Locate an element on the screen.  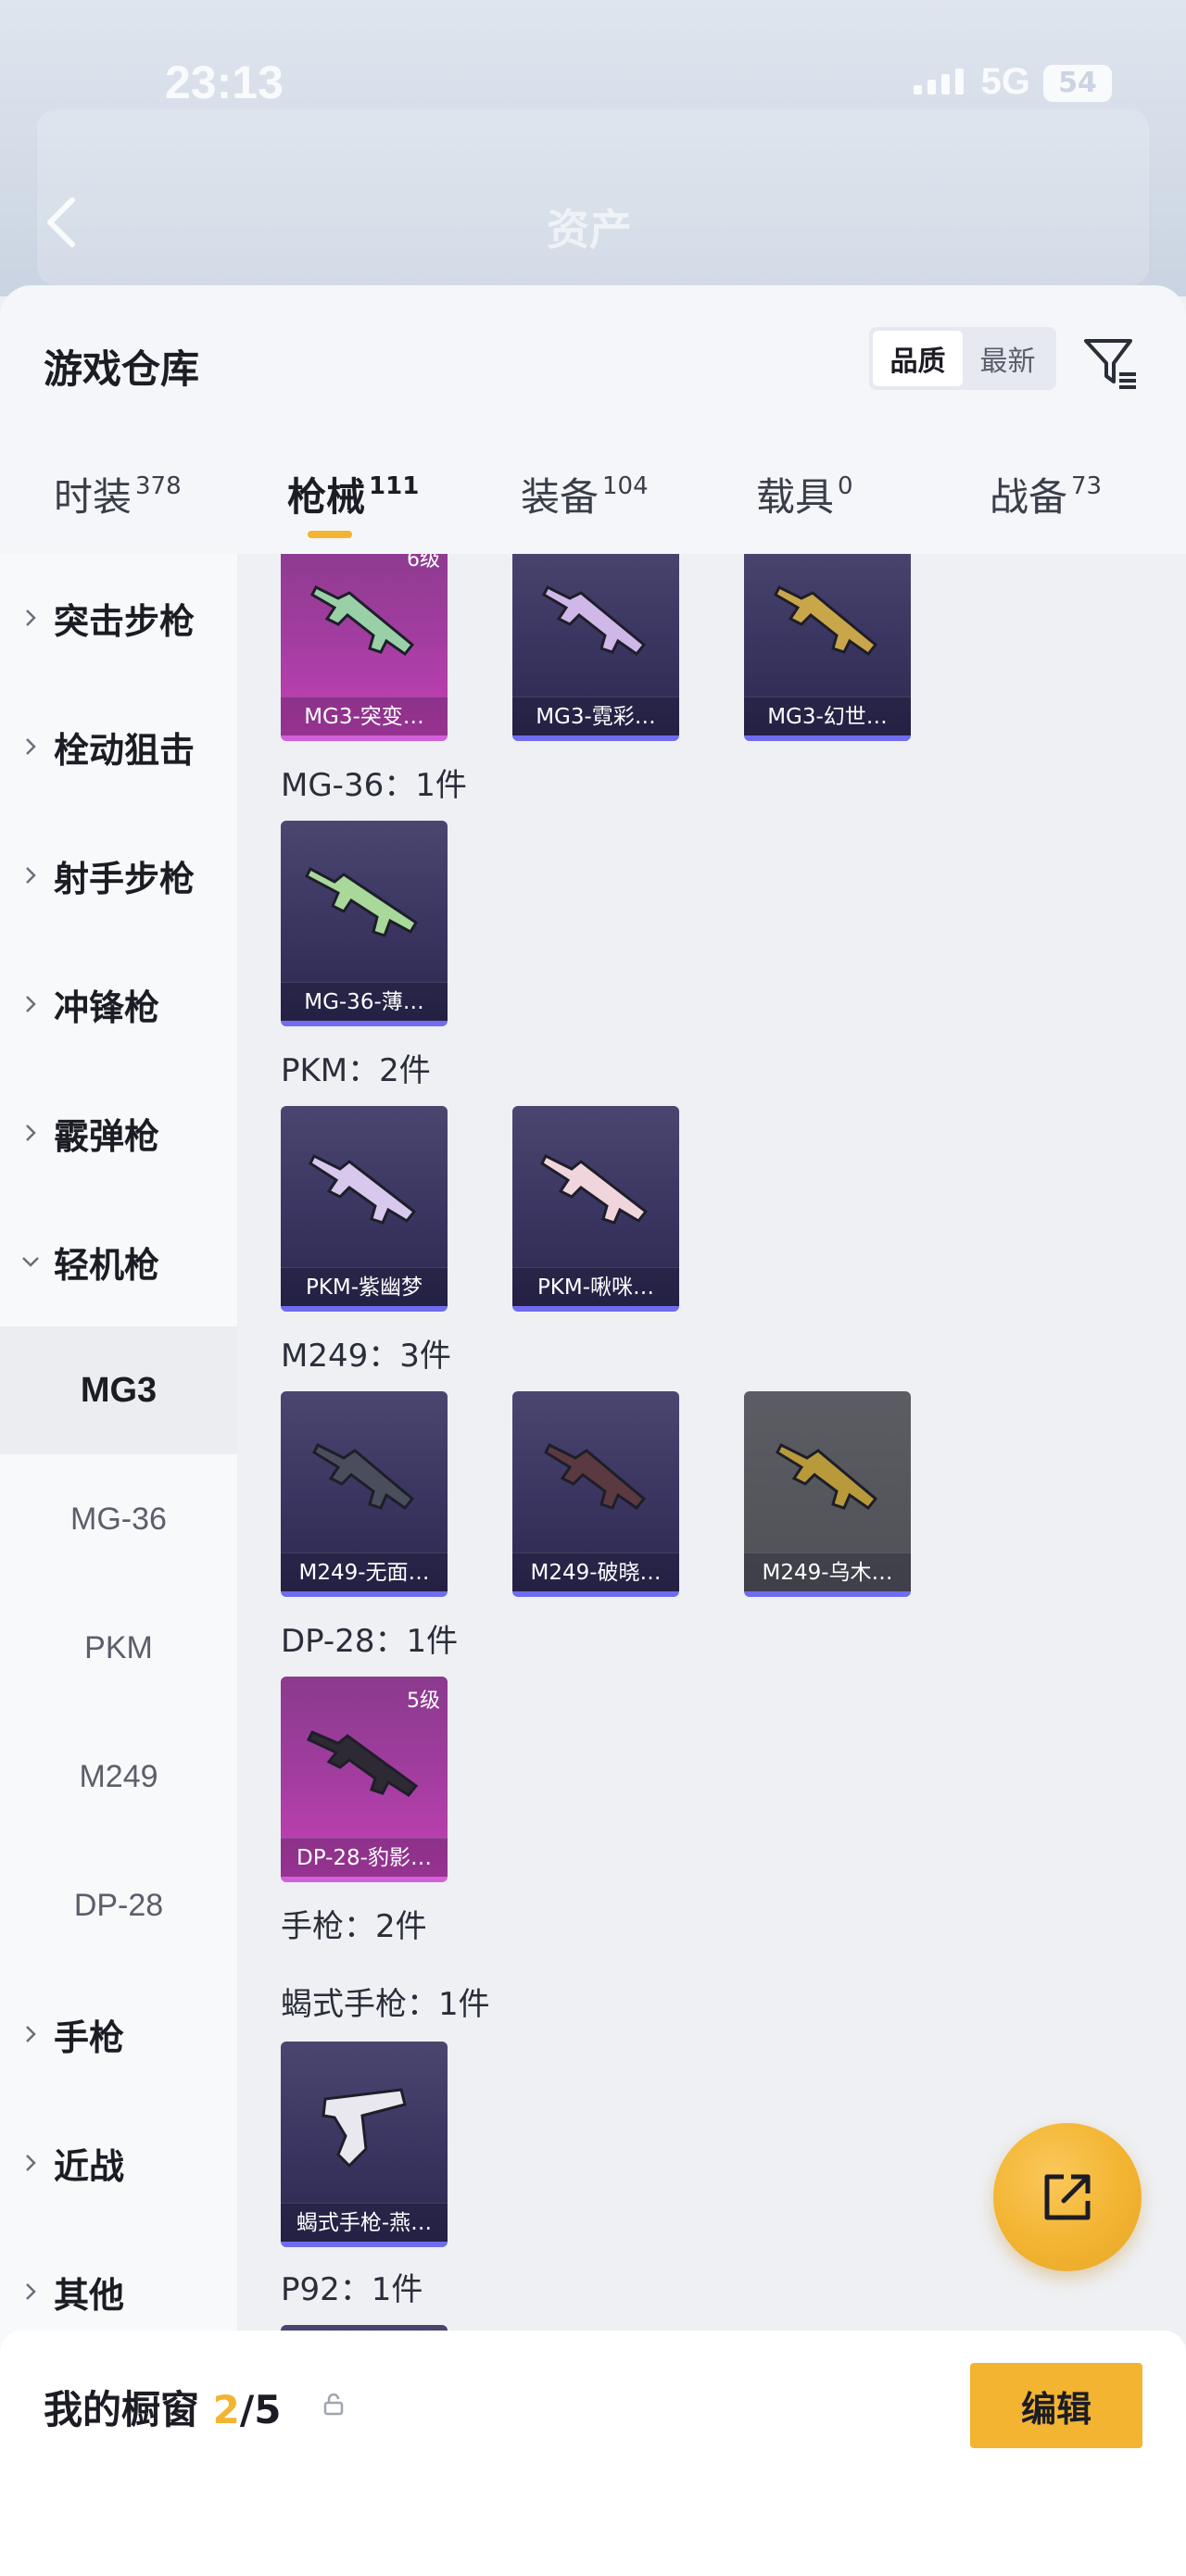
sidebar-item-bolt-sniper: 栓动狙击 is located at coordinates (118, 746).